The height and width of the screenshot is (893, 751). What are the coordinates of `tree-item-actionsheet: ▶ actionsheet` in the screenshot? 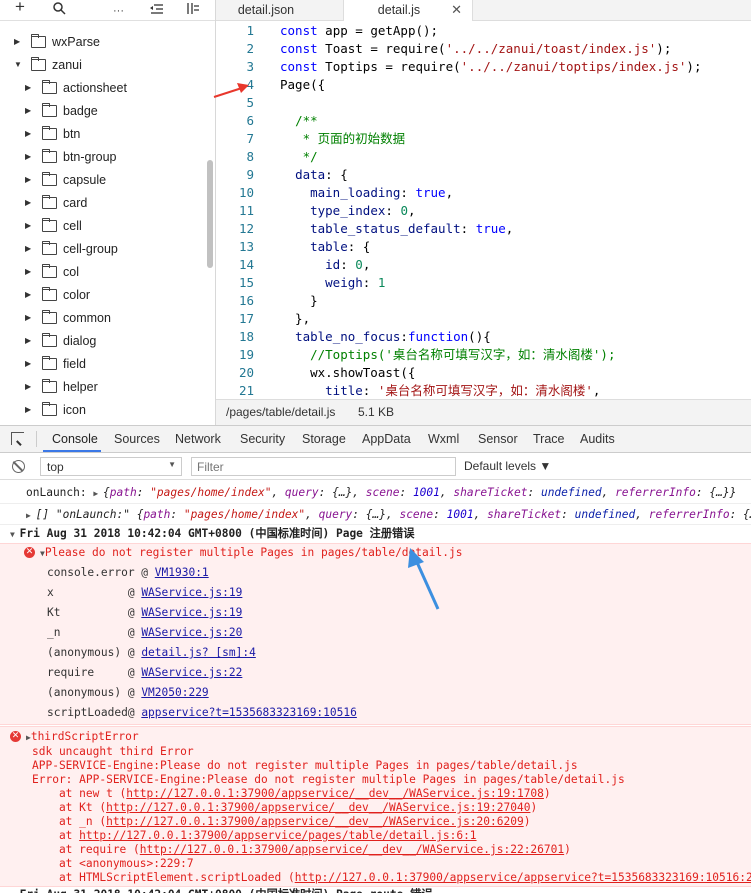 It's located at (76, 87).